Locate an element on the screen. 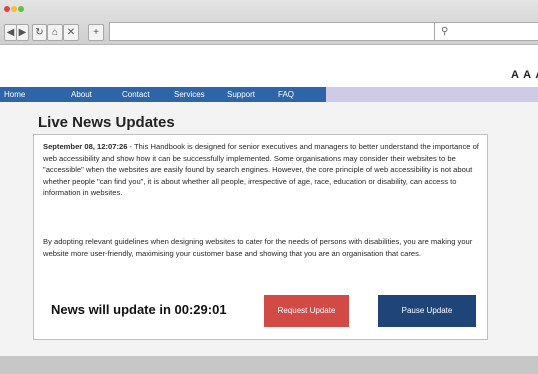  new-tab-button: + is located at coordinates (96, 32).